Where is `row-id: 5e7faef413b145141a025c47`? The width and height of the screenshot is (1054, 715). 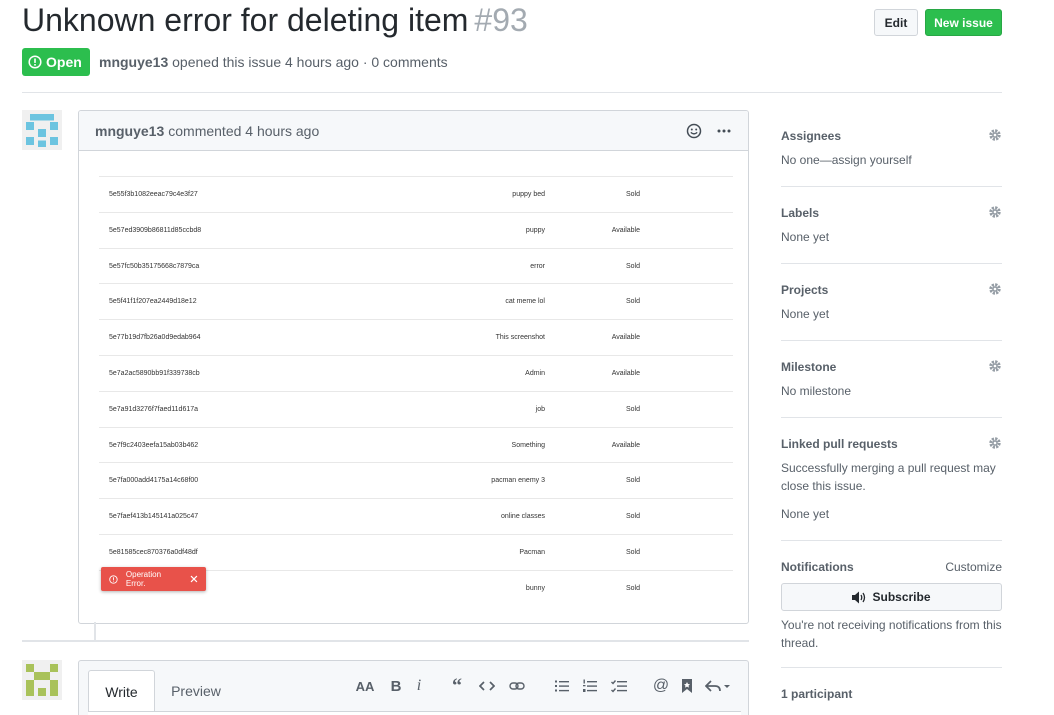 row-id: 5e7faef413b145141a025c47 is located at coordinates (154, 517).